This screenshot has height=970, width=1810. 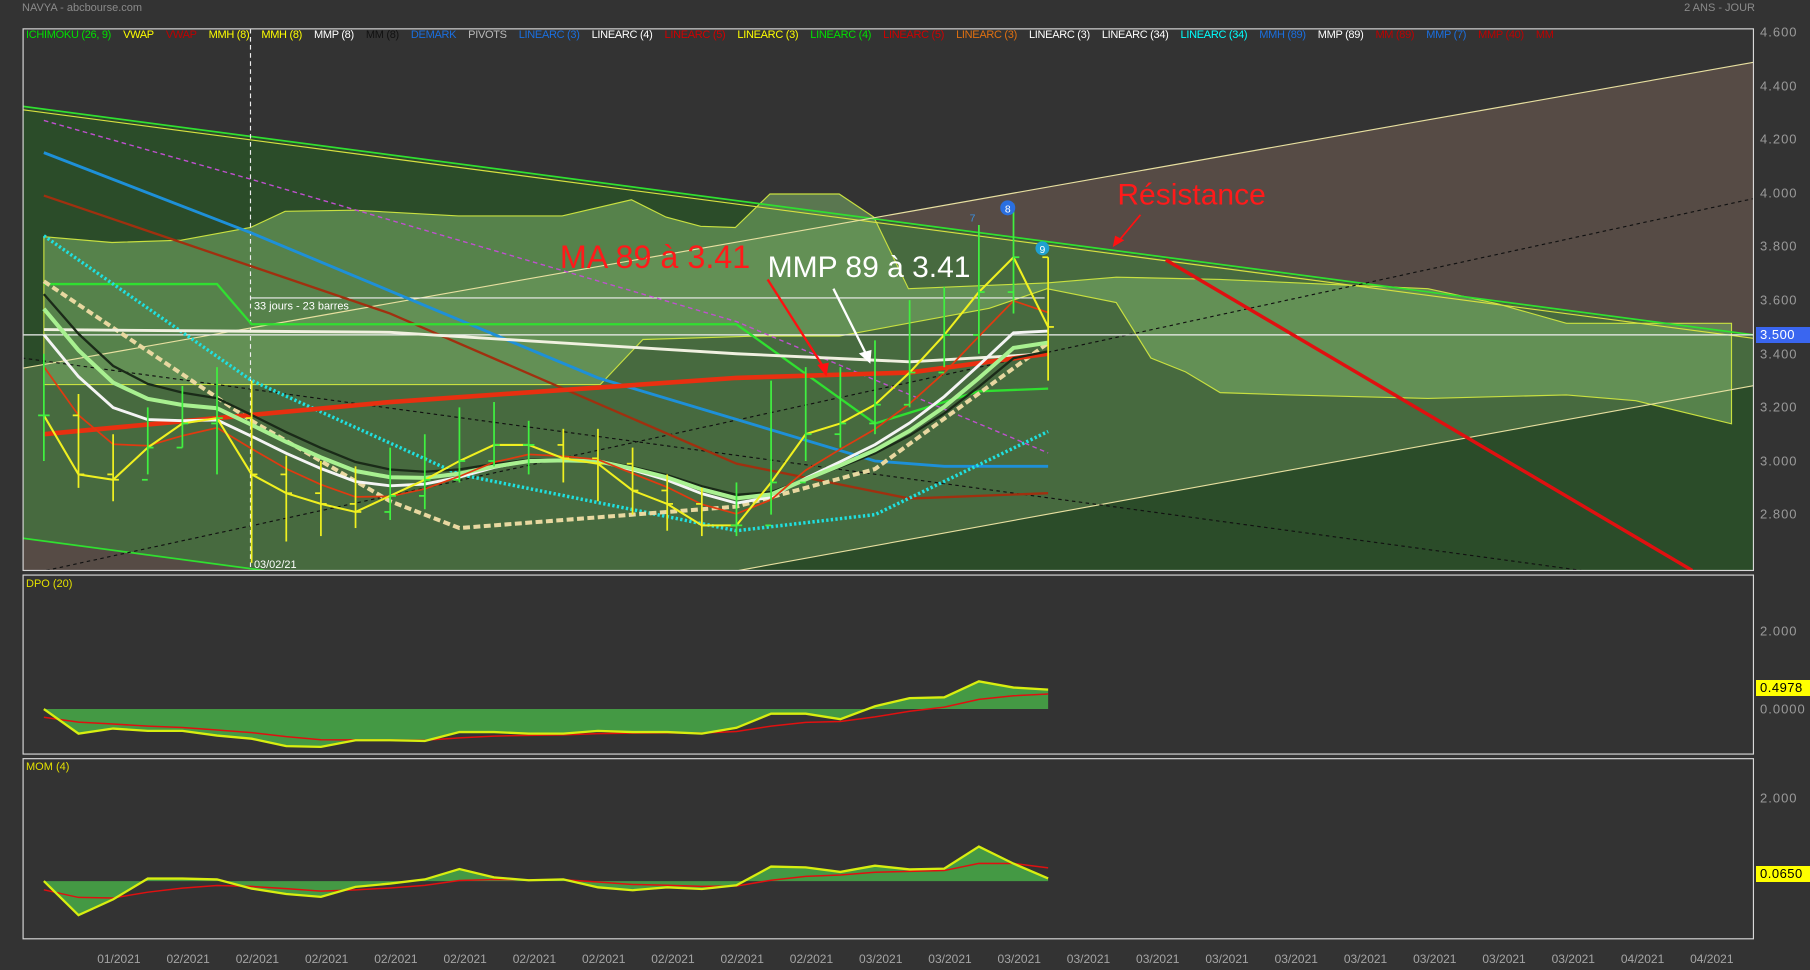 I want to click on legend-item: DEMARK, so click(x=434, y=35).